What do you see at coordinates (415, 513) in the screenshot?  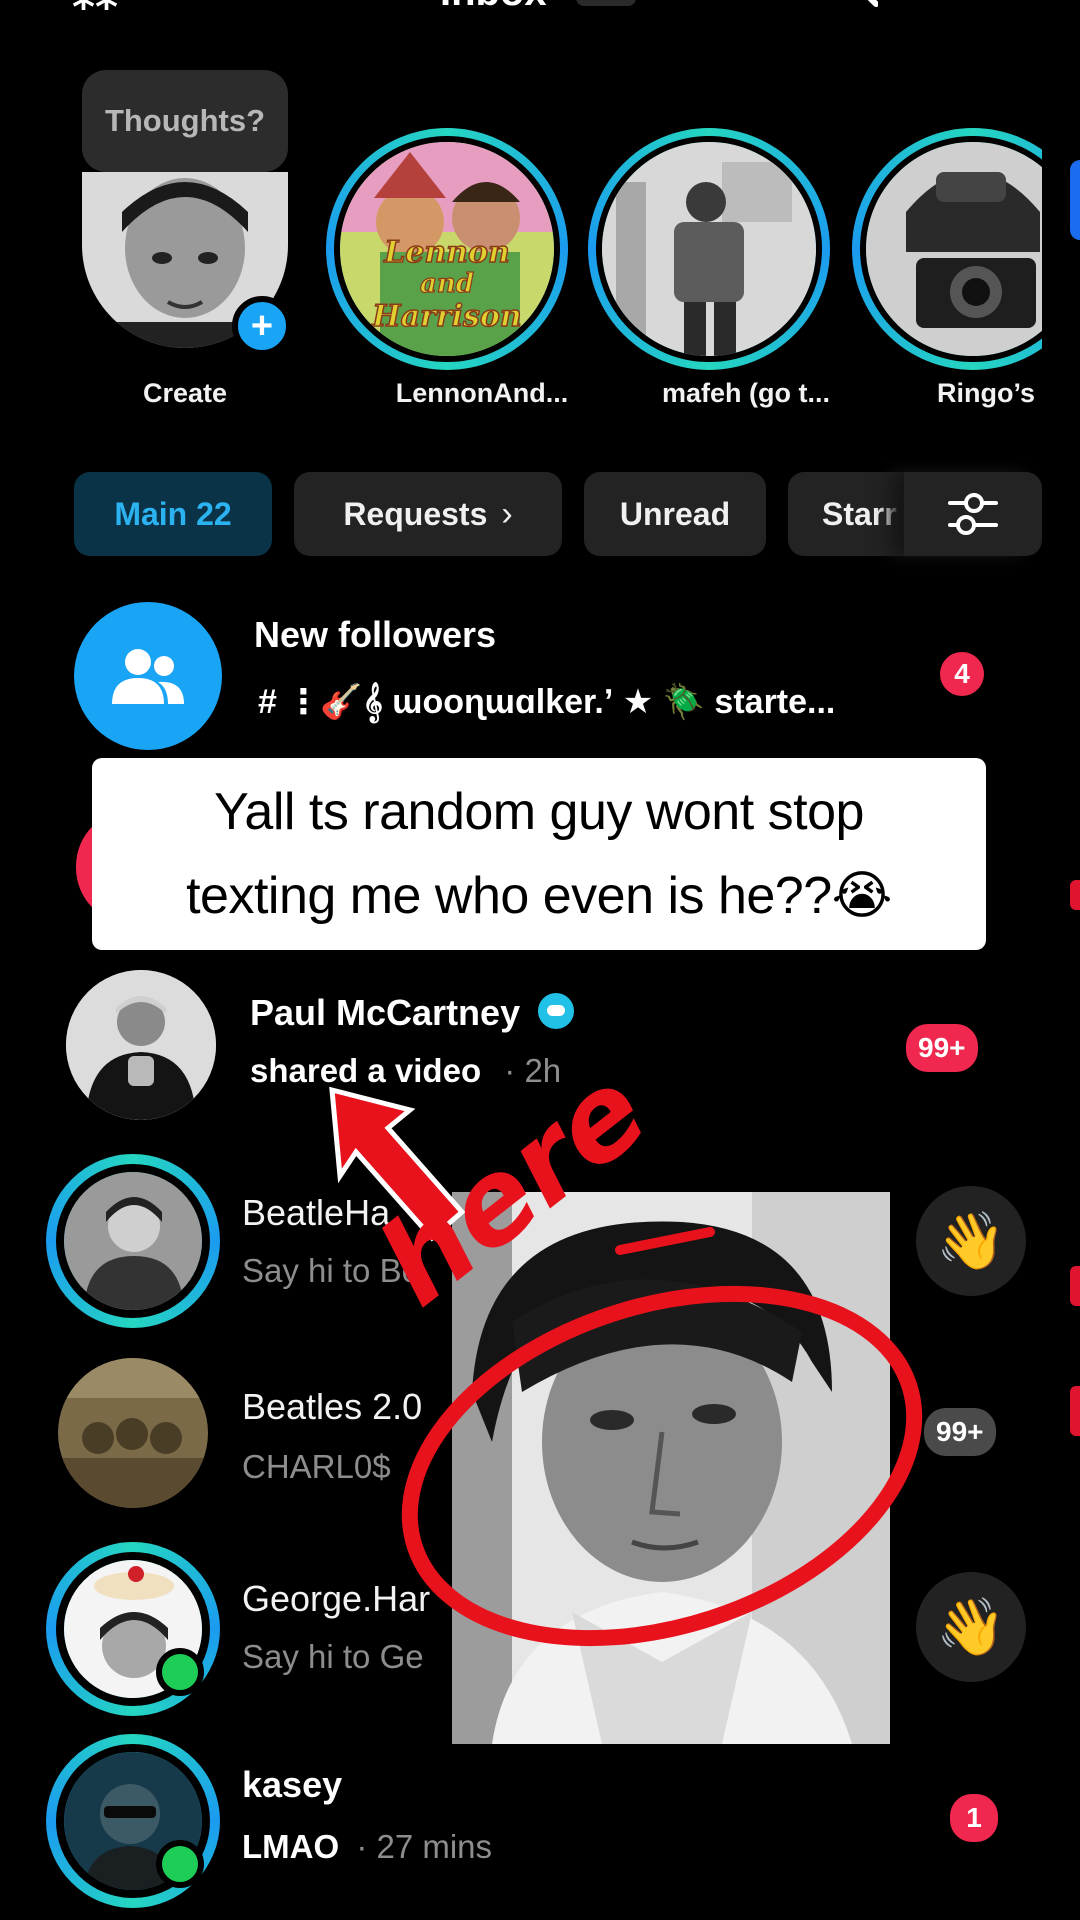 I see `tab-requests-label: Requests` at bounding box center [415, 513].